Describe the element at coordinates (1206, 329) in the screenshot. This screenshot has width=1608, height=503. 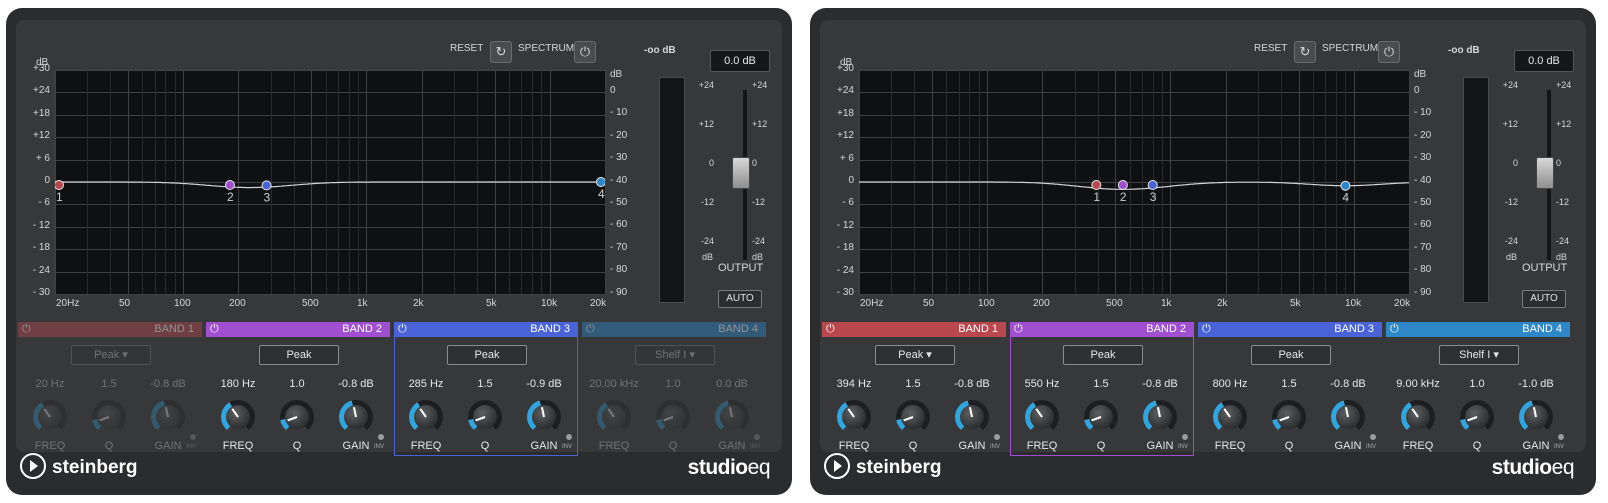
I see `band-3-power-icon: ⏻` at that location.